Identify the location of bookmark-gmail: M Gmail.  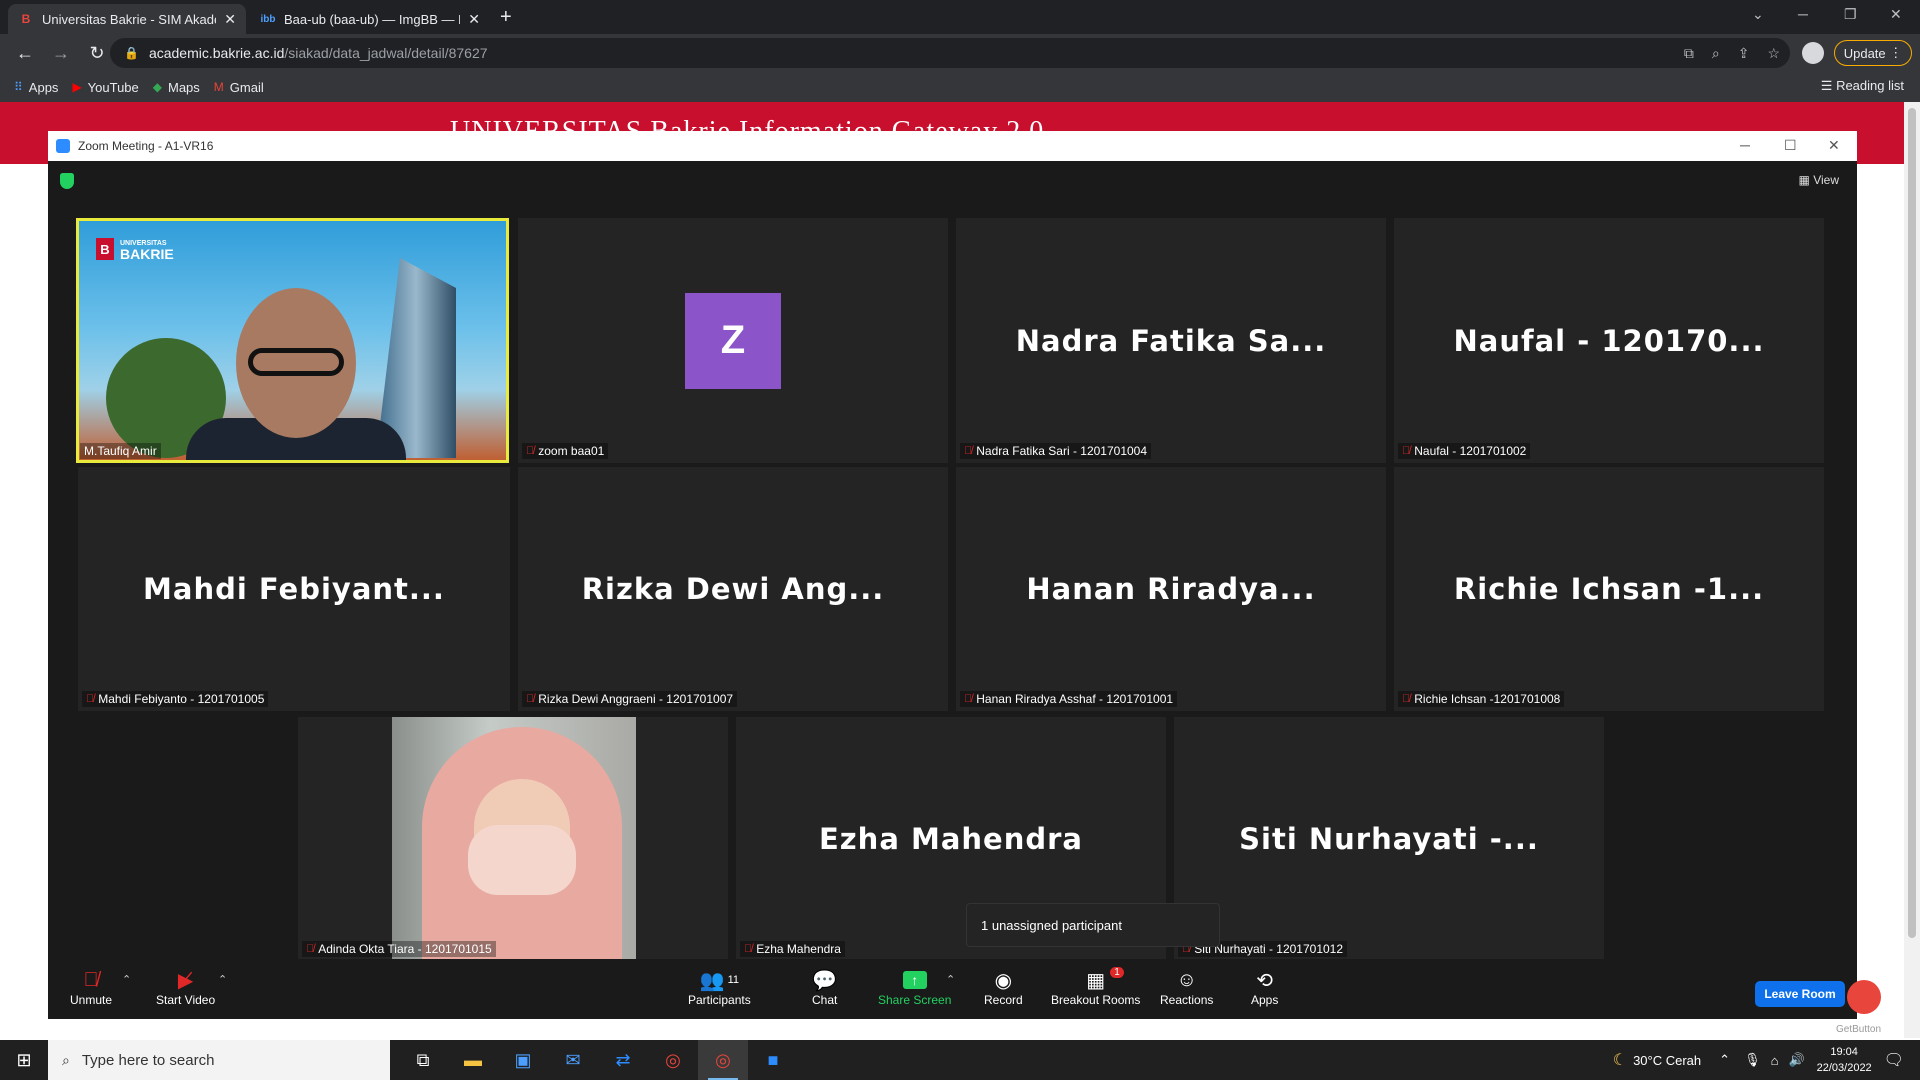
(239, 87).